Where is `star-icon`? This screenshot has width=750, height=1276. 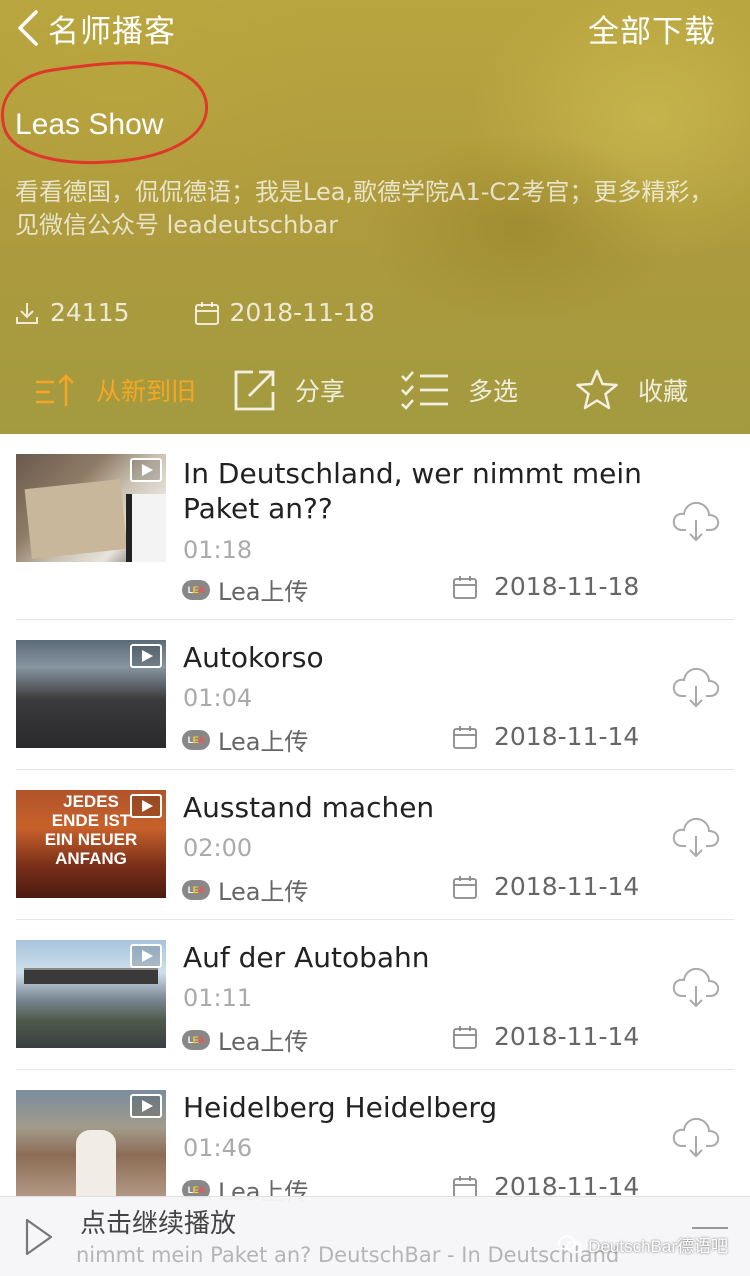
star-icon is located at coordinates (597, 389).